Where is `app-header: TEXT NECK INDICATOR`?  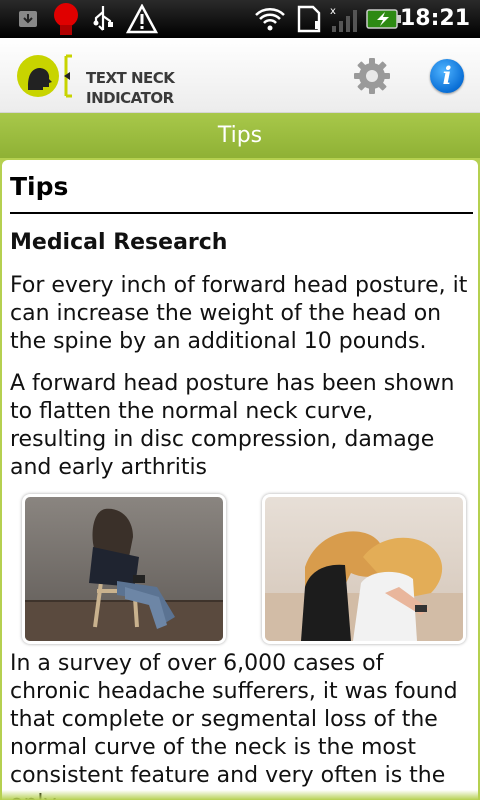
app-header: TEXT NECK INDICATOR is located at coordinates (240, 75).